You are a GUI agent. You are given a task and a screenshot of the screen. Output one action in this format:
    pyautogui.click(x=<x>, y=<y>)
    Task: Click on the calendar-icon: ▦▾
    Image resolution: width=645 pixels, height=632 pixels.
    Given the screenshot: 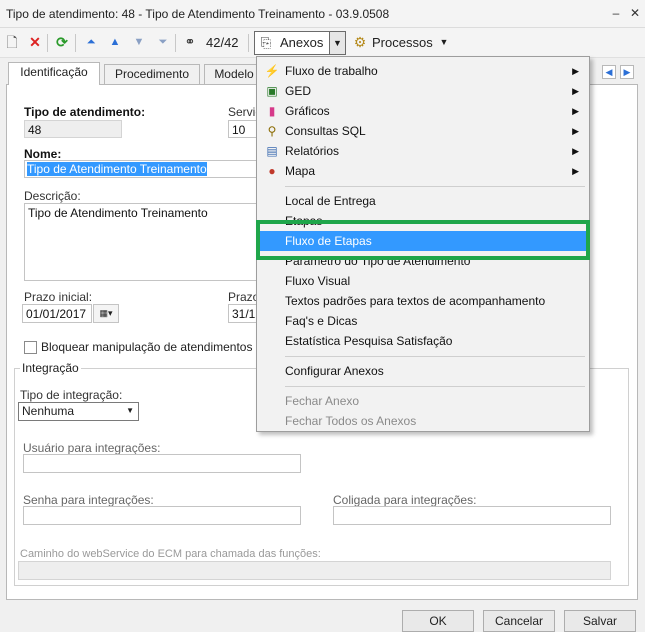 What is the action you would take?
    pyautogui.click(x=106, y=313)
    